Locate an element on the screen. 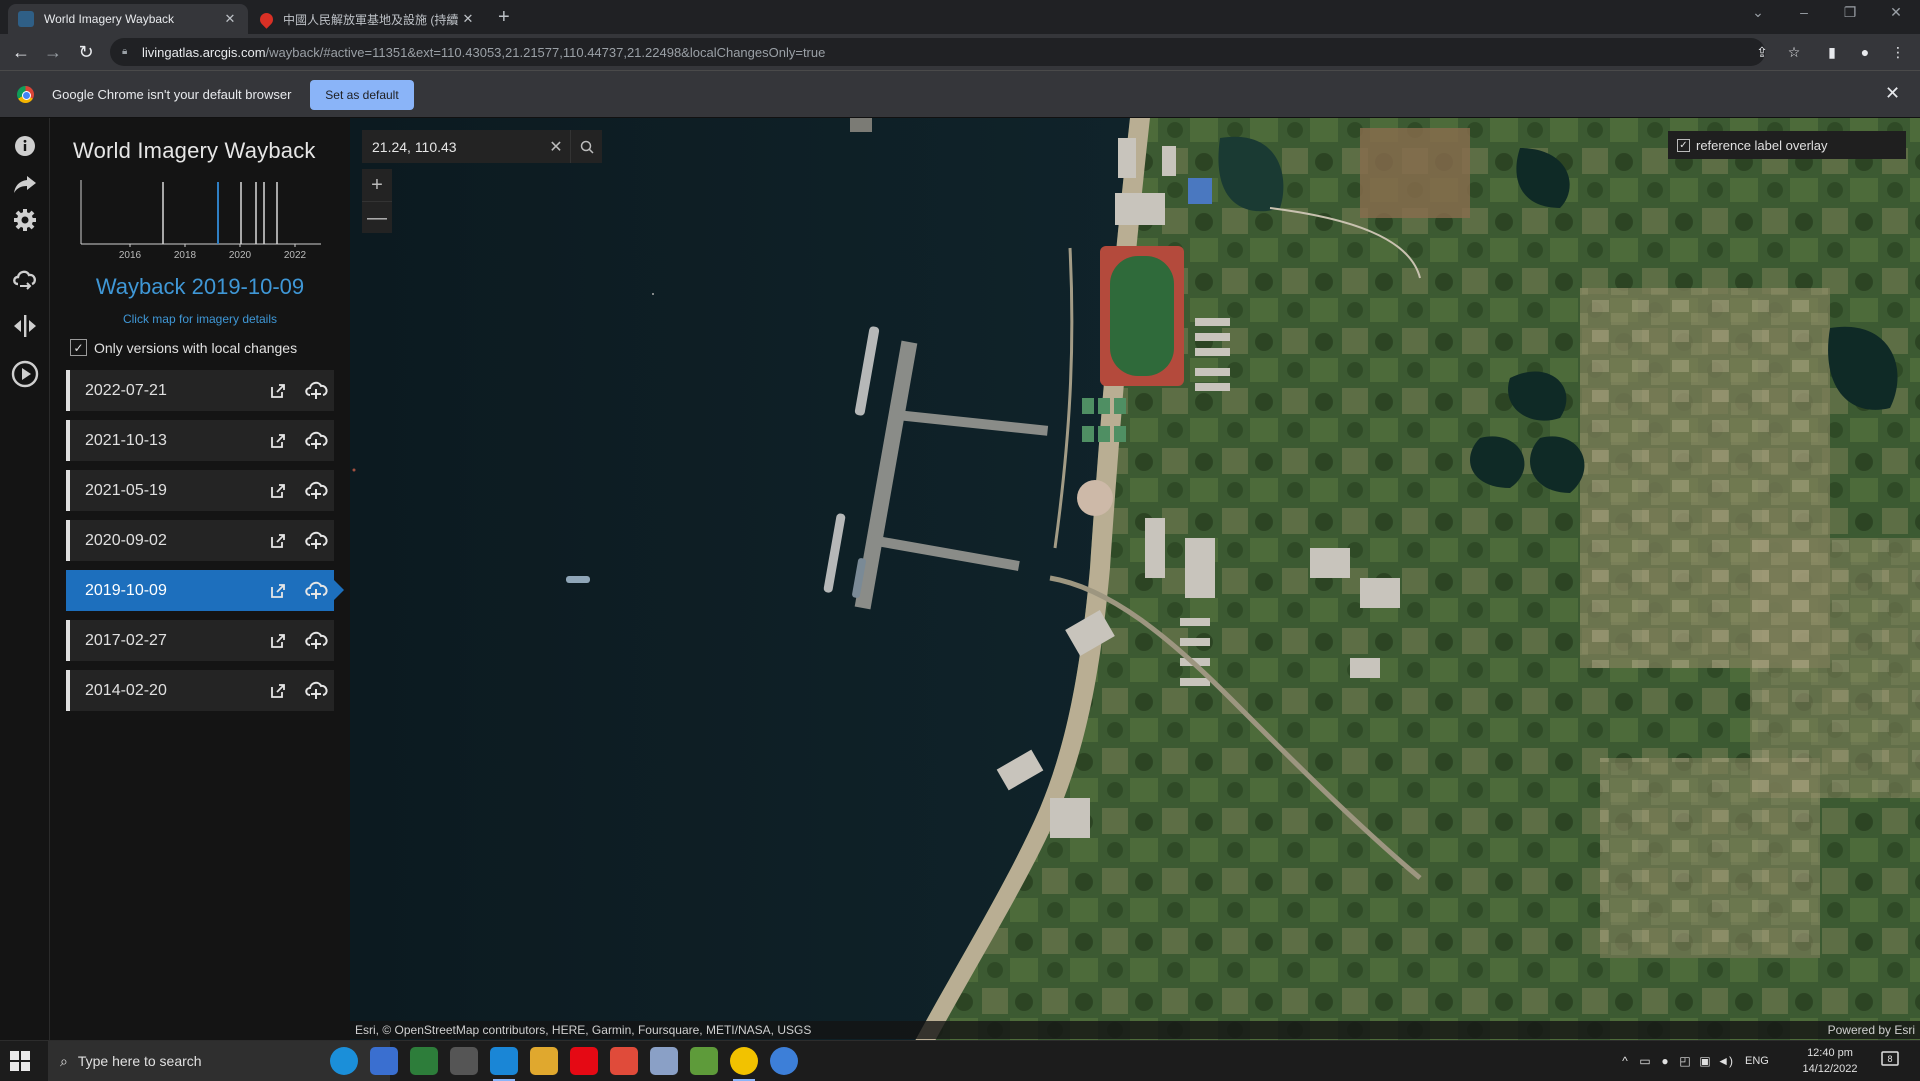  reload-icon: ↻ is located at coordinates (86, 52).